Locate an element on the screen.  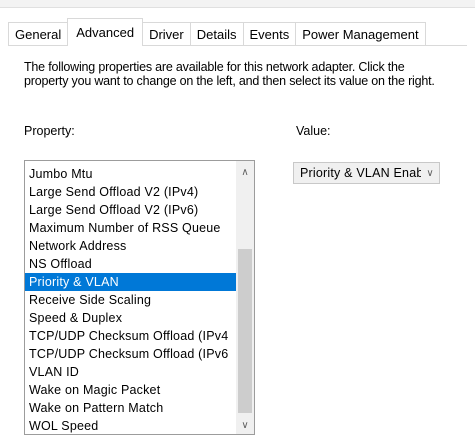
list-item: Large Send Offload V2 (IPv6) is located at coordinates (130, 210).